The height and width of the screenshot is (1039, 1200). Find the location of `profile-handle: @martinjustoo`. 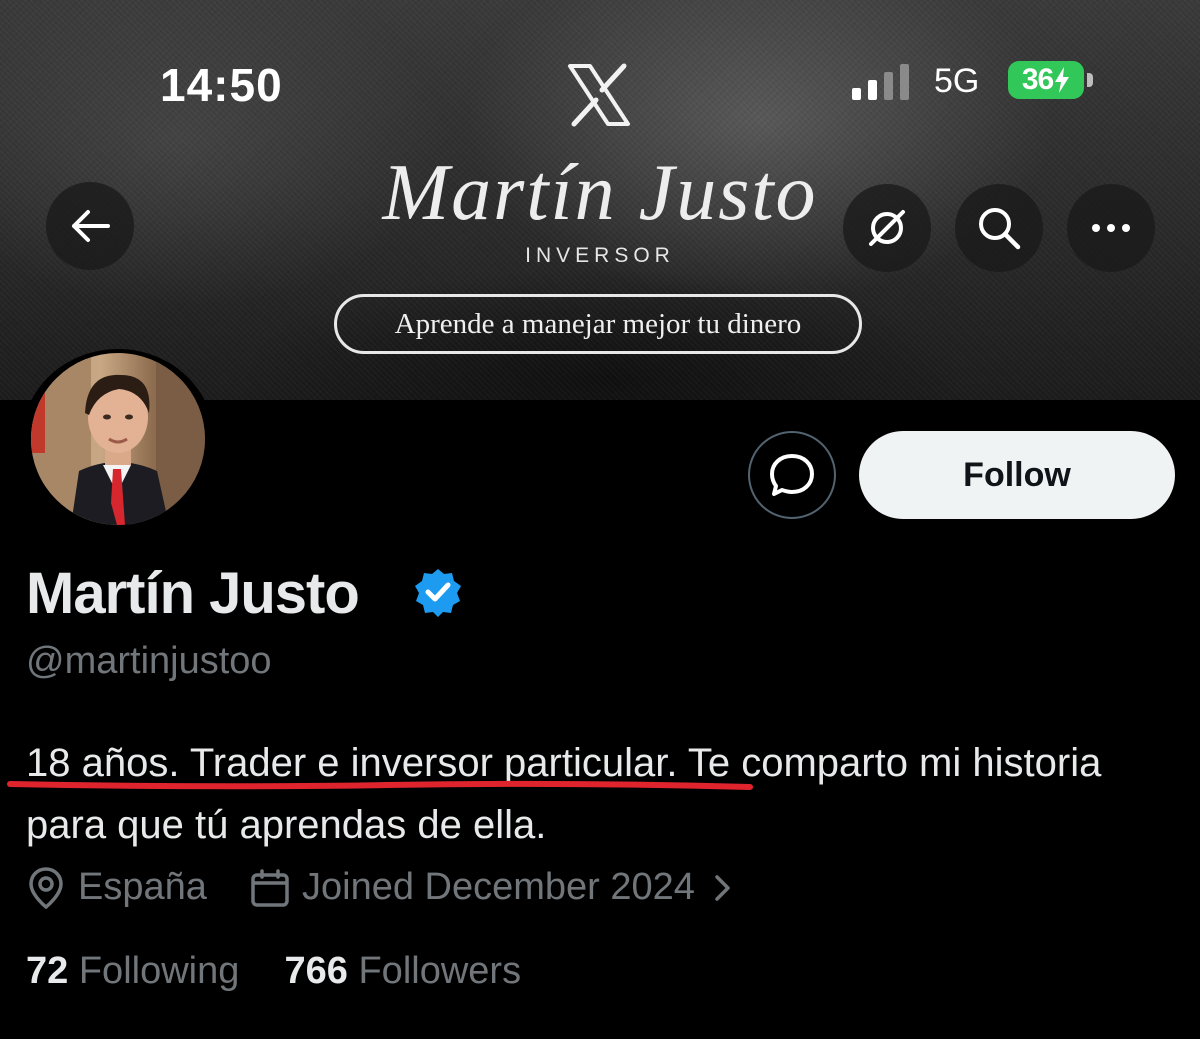

profile-handle: @martinjustoo is located at coordinates (149, 661).